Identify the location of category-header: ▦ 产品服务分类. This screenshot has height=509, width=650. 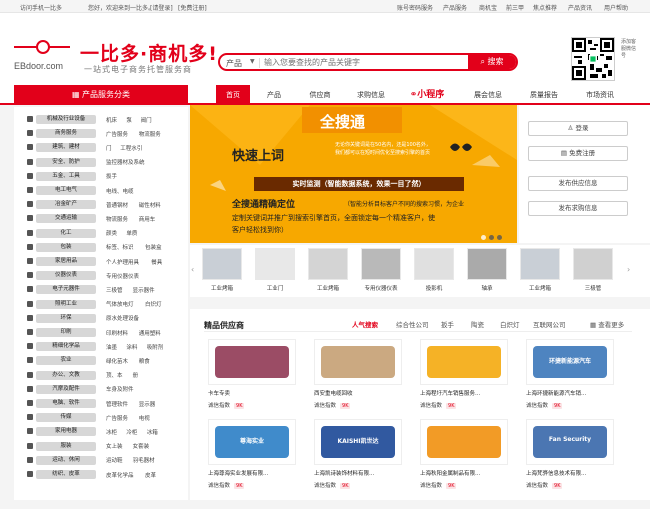
(101, 95).